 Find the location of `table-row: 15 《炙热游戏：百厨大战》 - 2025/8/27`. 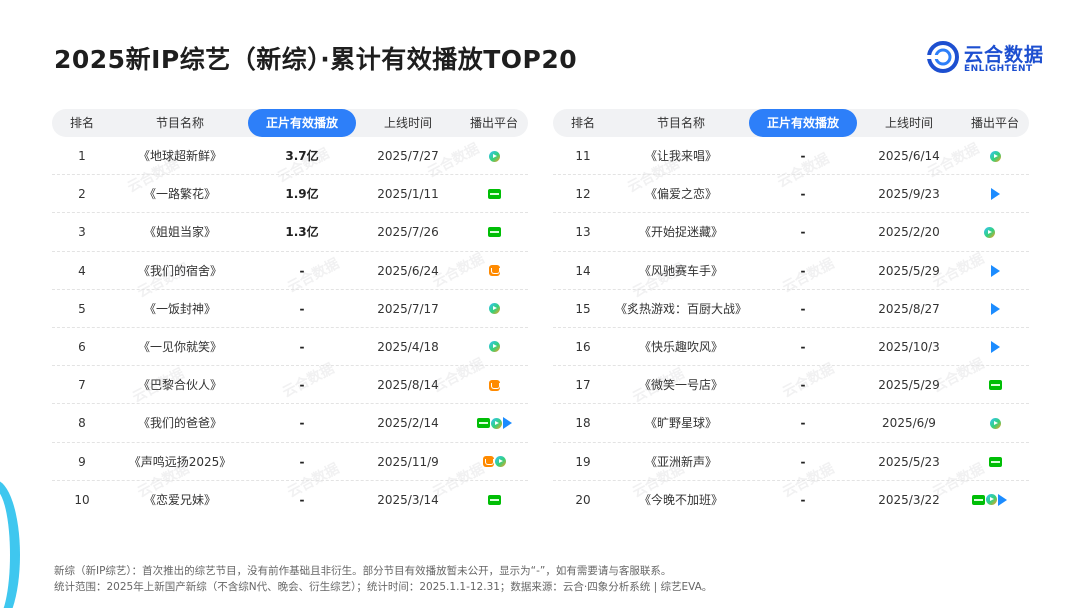

table-row: 15 《炙热游戏：百厨大战》 - 2025/8/27 is located at coordinates (791, 309).